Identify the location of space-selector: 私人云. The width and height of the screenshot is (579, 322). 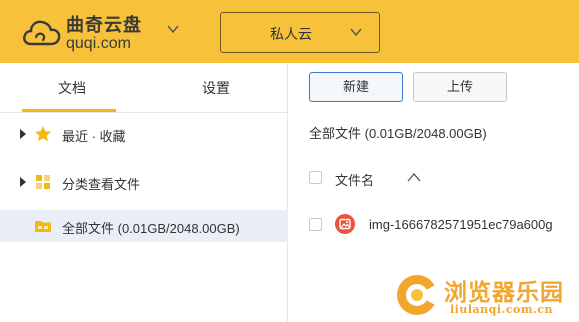
(300, 32).